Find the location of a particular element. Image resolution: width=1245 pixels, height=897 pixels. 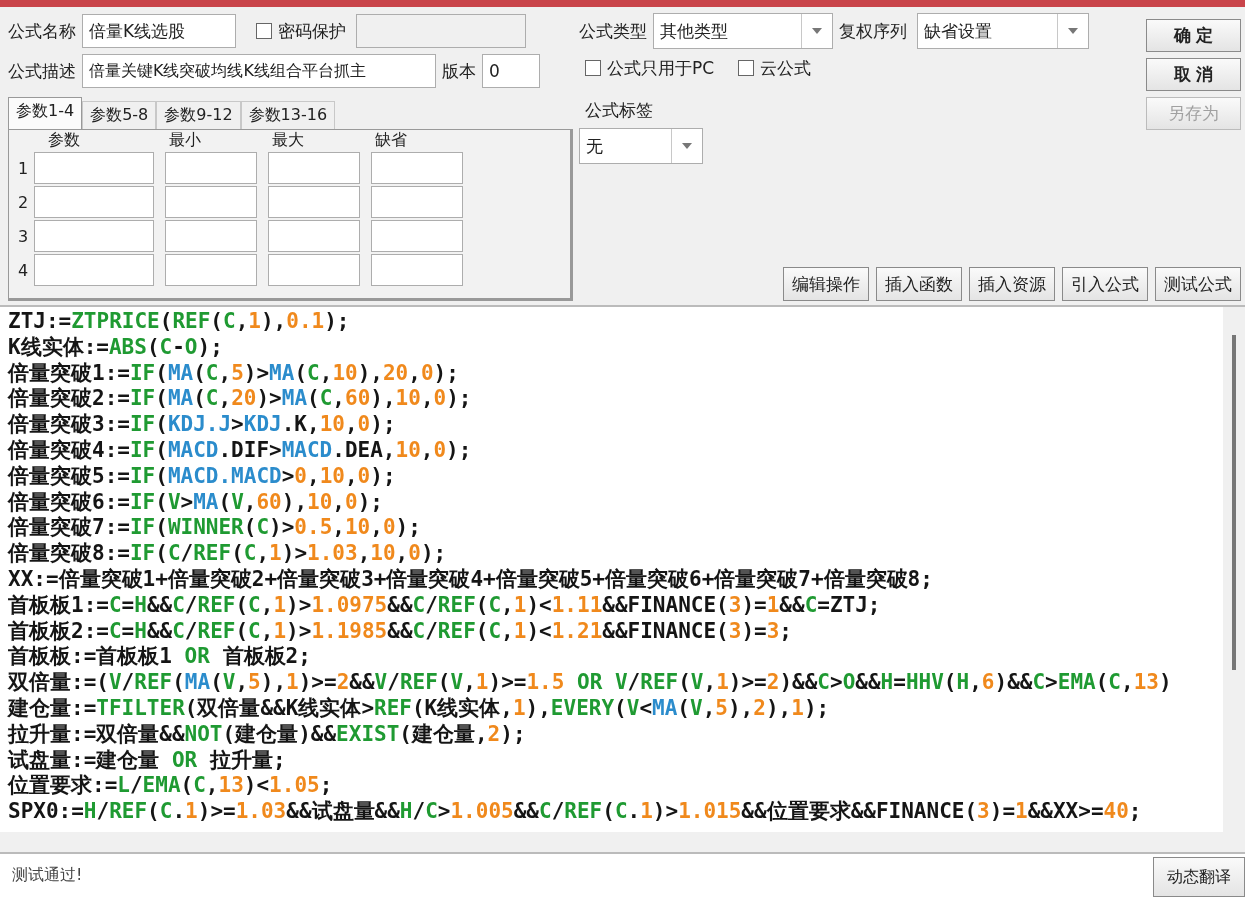

code-line: 倍量突破3:=IF(KDJ.J>KDJ.K,10,0); is located at coordinates (202, 425).